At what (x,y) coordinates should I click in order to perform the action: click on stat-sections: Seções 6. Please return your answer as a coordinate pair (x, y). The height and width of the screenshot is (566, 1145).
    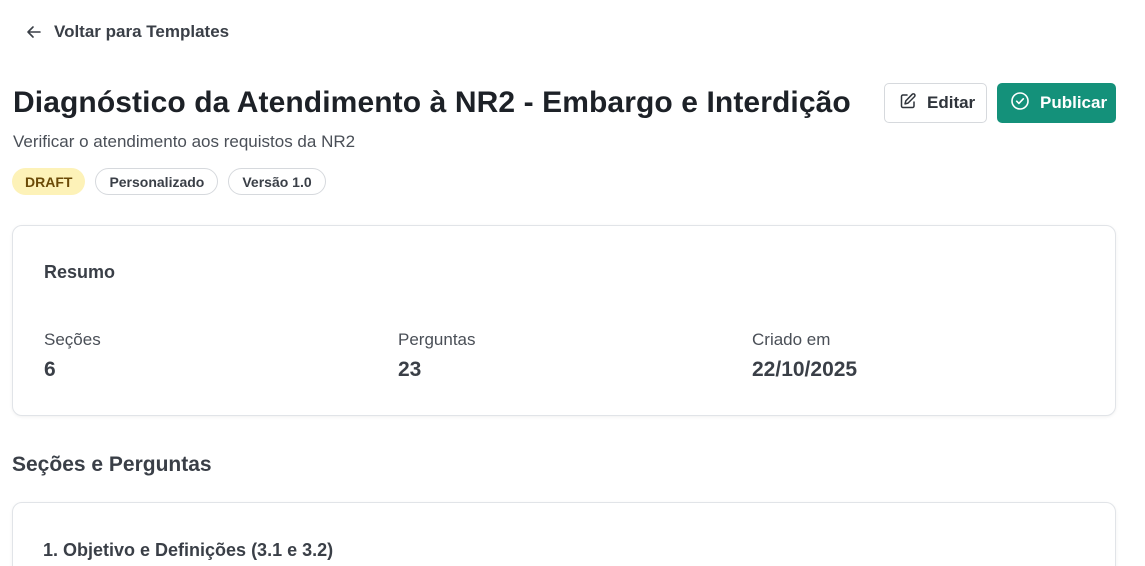
    Looking at the image, I should click on (72, 356).